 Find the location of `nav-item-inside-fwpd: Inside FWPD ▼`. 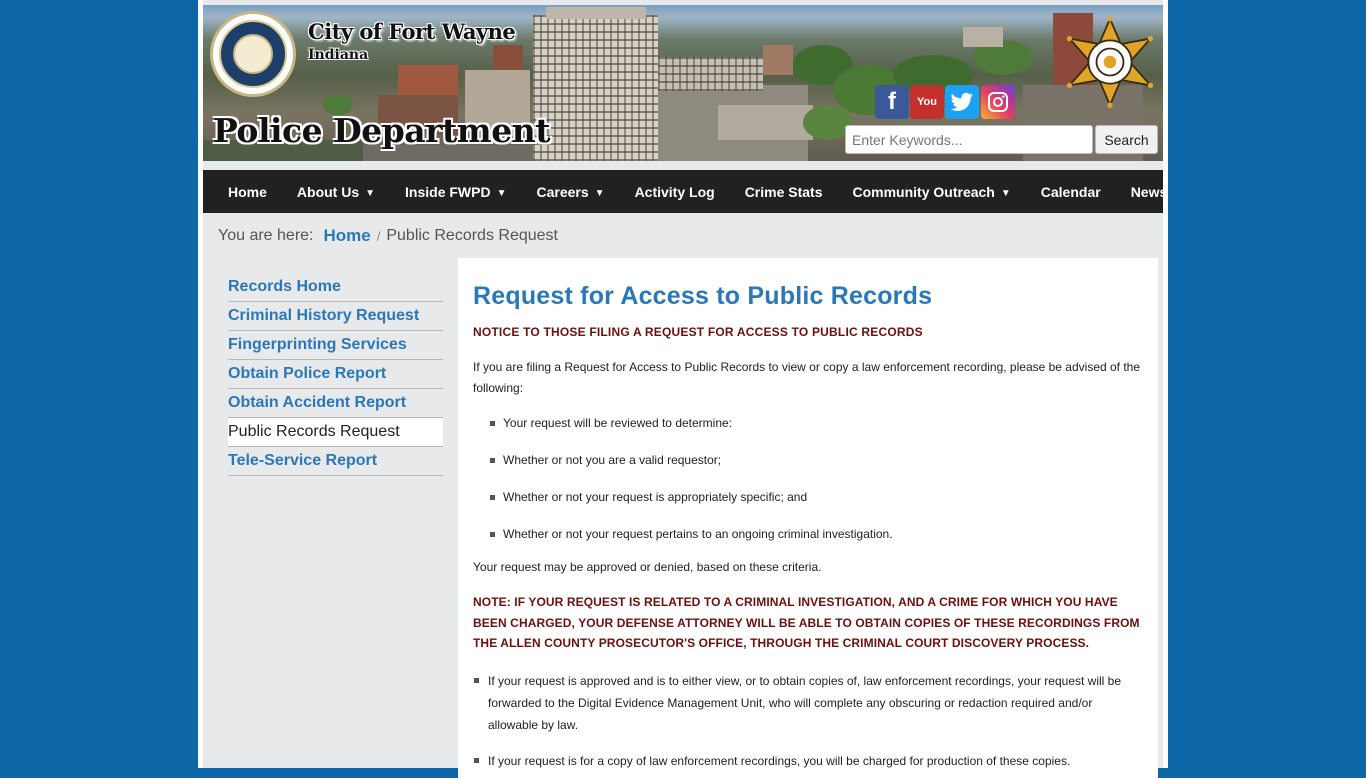

nav-item-inside-fwpd: Inside FWPD ▼ is located at coordinates (455, 191).